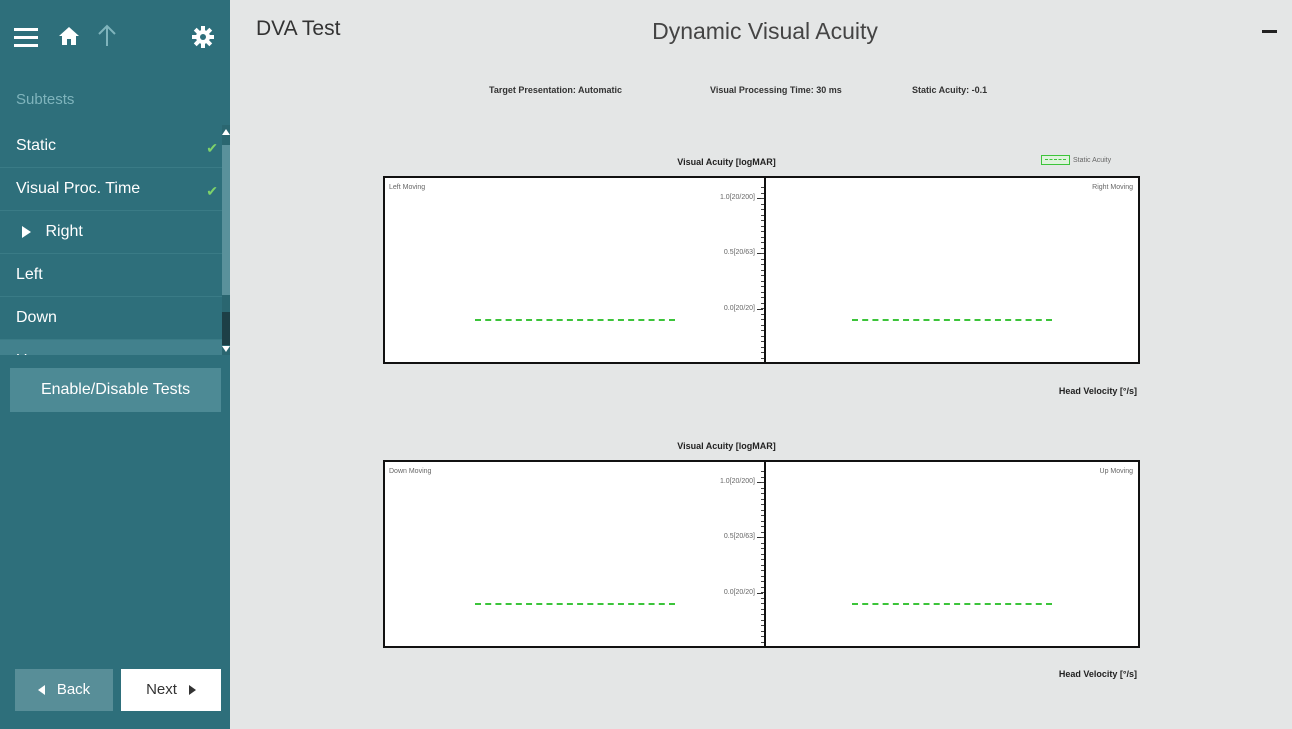  What do you see at coordinates (950, 90) in the screenshot?
I see `static-acuity-text: Static Acuity: -0.1` at bounding box center [950, 90].